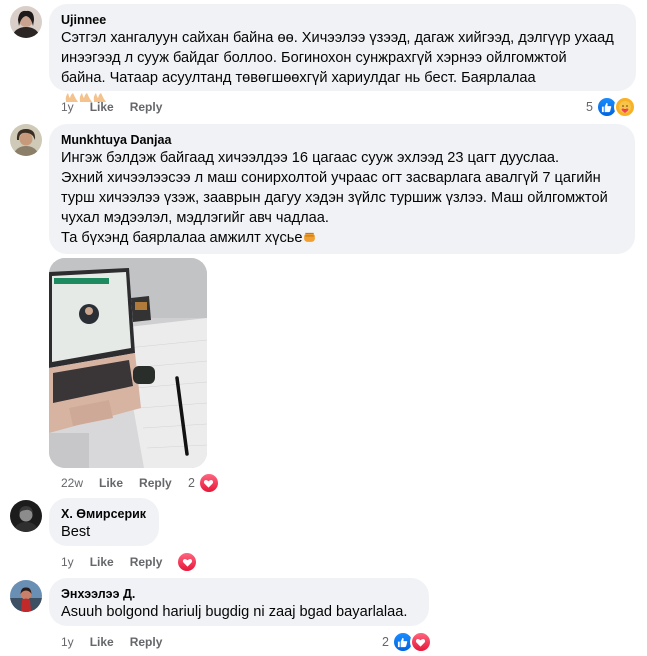  What do you see at coordinates (342, 140) in the screenshot?
I see `comment-author: Munkhtuya Danjaa` at bounding box center [342, 140].